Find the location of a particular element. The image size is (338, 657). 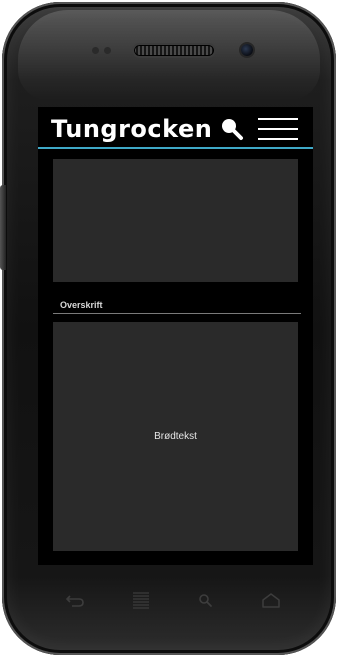

proximity-sensor is located at coordinates (95, 50).